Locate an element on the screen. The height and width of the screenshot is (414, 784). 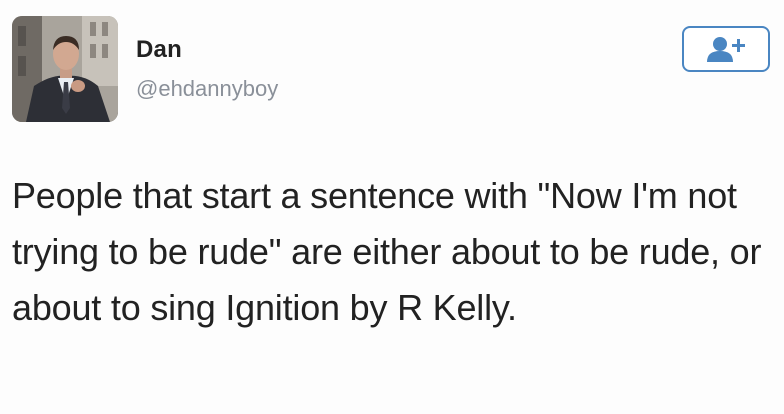
user-handle: @ehdannyboy is located at coordinates (207, 89).